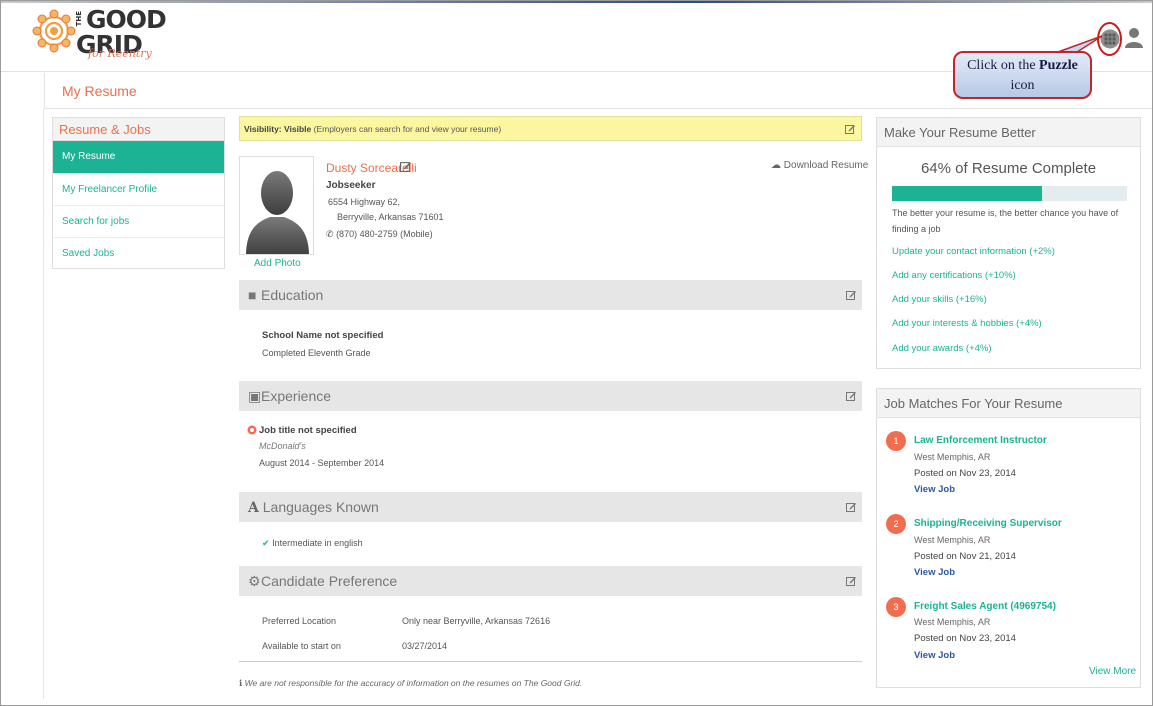 Image resolution: width=1153 pixels, height=706 pixels. I want to click on language-item: ✔ Intermediate in english, so click(312, 543).